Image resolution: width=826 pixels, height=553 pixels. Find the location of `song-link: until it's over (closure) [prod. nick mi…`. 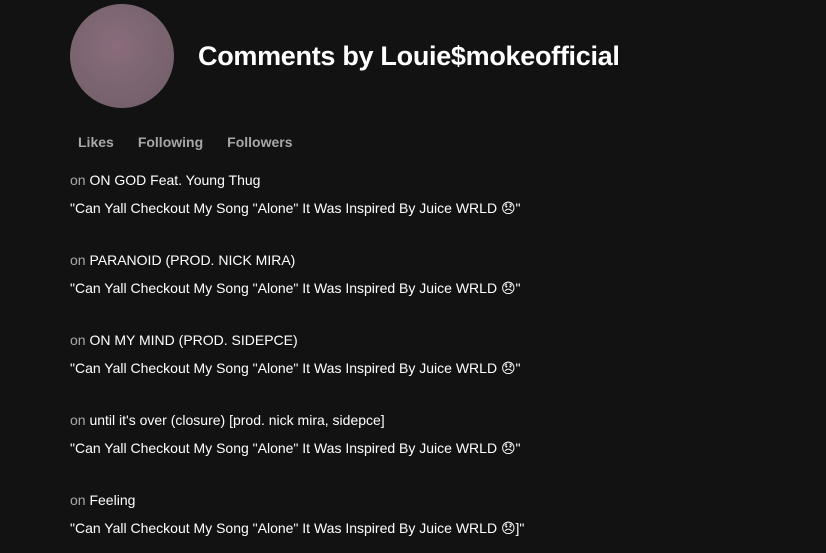

song-link: until it's over (closure) [prod. nick mi… is located at coordinates (236, 420).